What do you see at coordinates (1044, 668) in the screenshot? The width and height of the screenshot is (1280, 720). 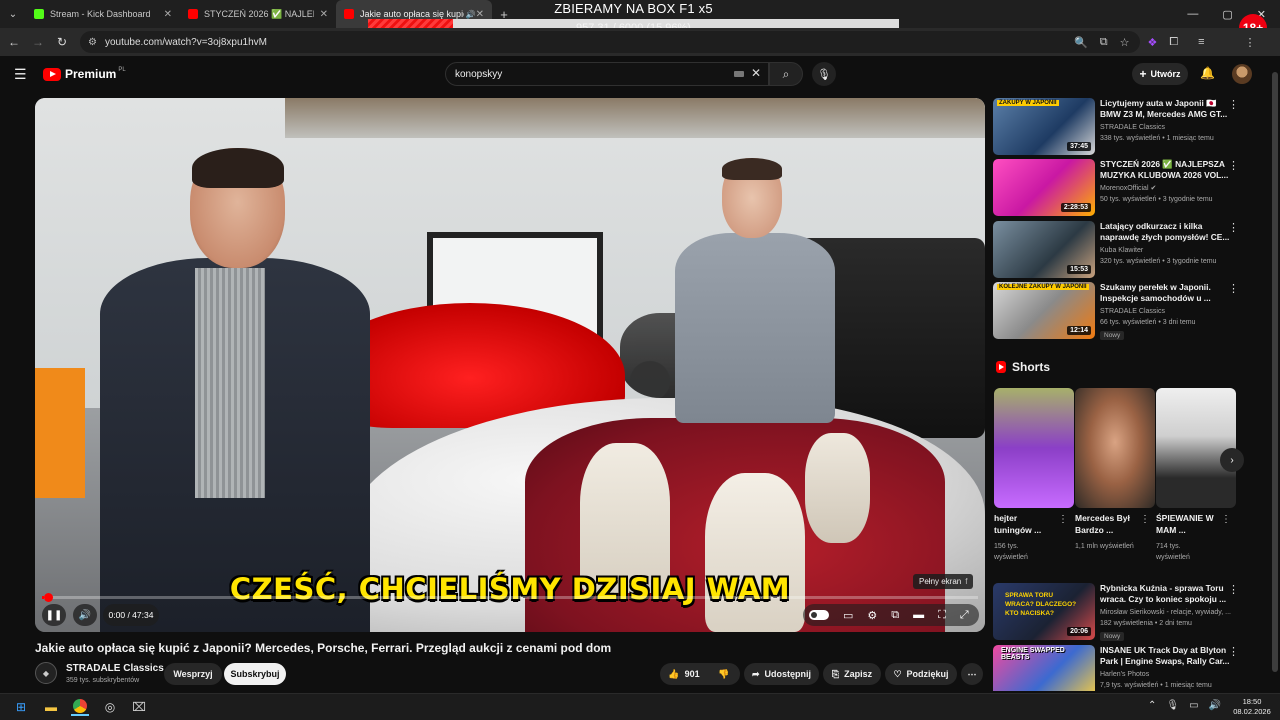 I see `video-thumbnail: ENGINE SWAPPED BEASTS` at bounding box center [1044, 668].